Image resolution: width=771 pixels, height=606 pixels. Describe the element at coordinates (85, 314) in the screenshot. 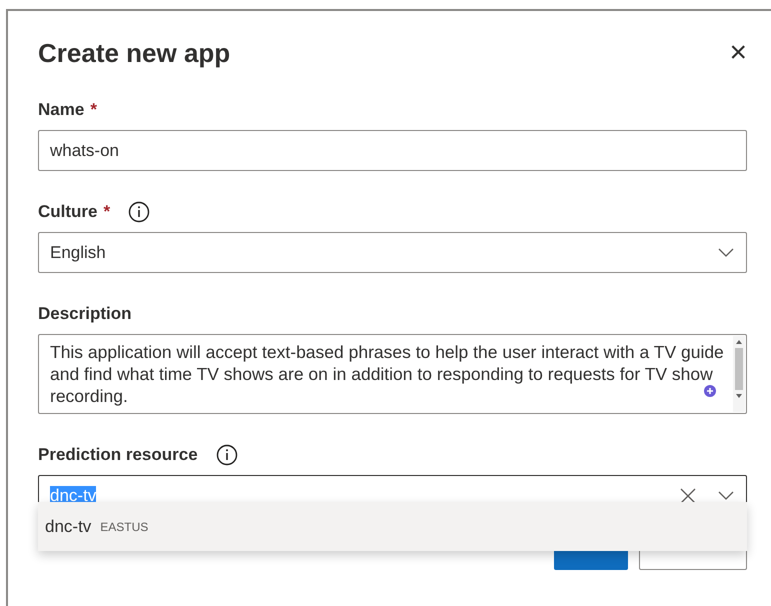

I see `field-label: Description` at that location.